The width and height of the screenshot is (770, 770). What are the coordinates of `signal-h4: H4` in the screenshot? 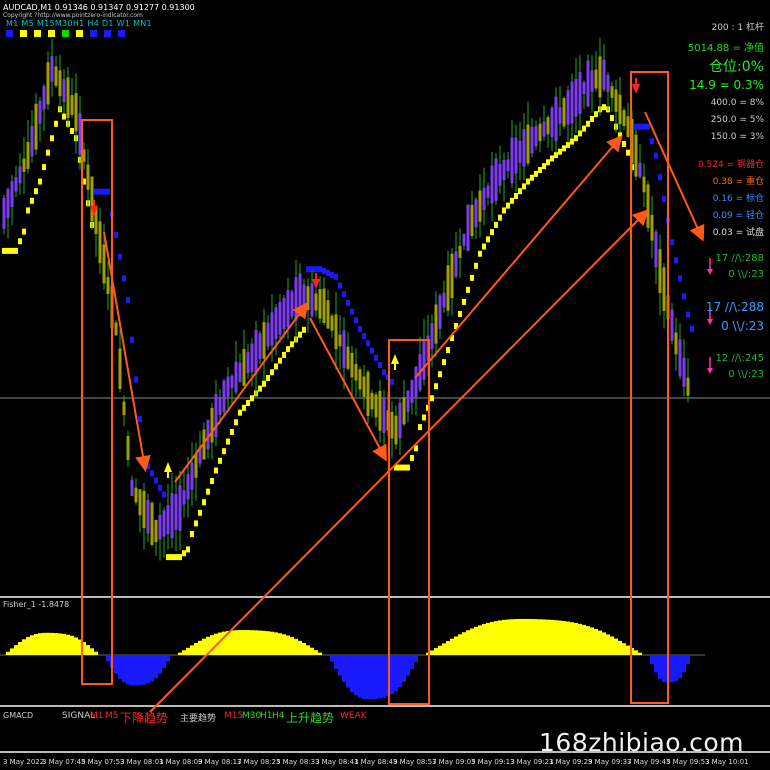 It's located at (278, 716).